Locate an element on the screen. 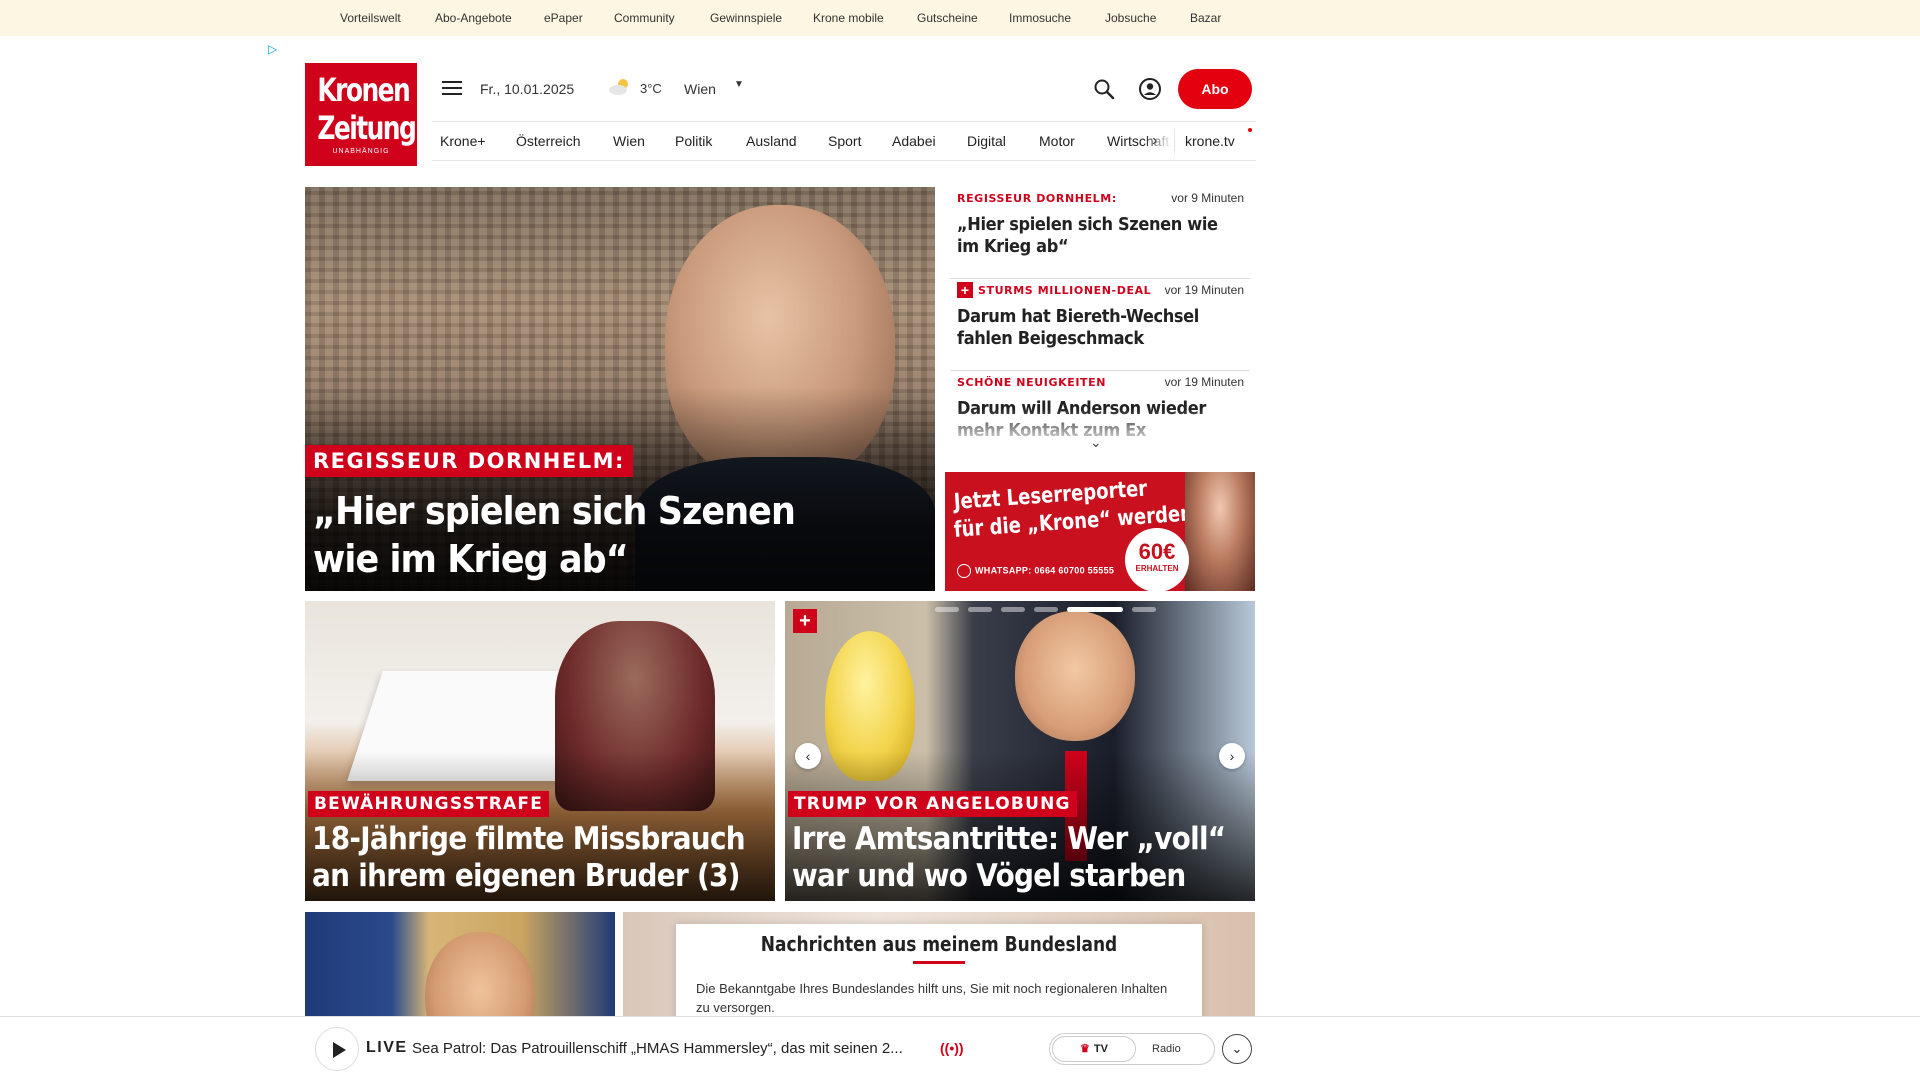 This screenshot has height=1080, width=1920. topbar-link-epaper: ePaper is located at coordinates (563, 18).